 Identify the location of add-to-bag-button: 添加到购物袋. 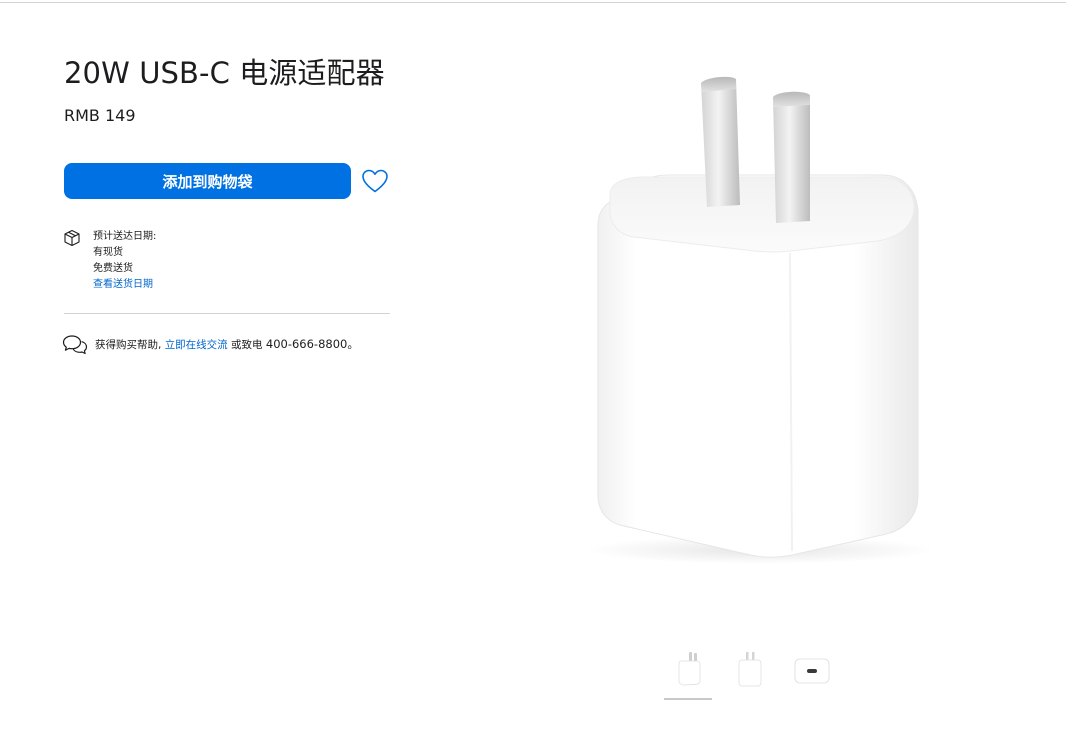
(207, 181).